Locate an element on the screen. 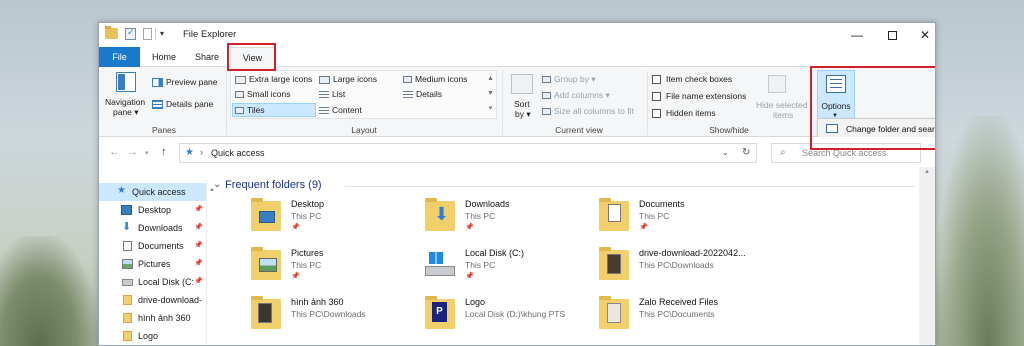 This screenshot has width=1024, height=346. thumbnail-icon is located at coordinates (614, 313).